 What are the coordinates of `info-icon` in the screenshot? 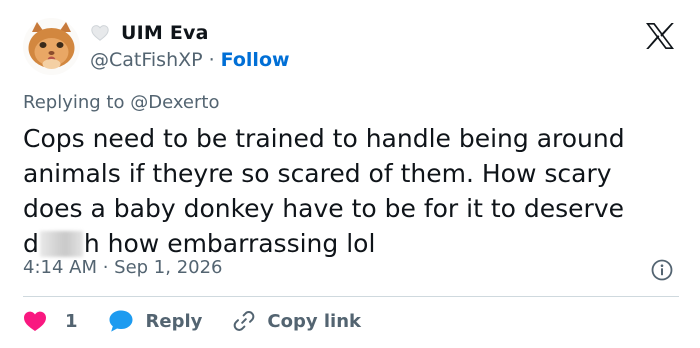 It's located at (662, 270).